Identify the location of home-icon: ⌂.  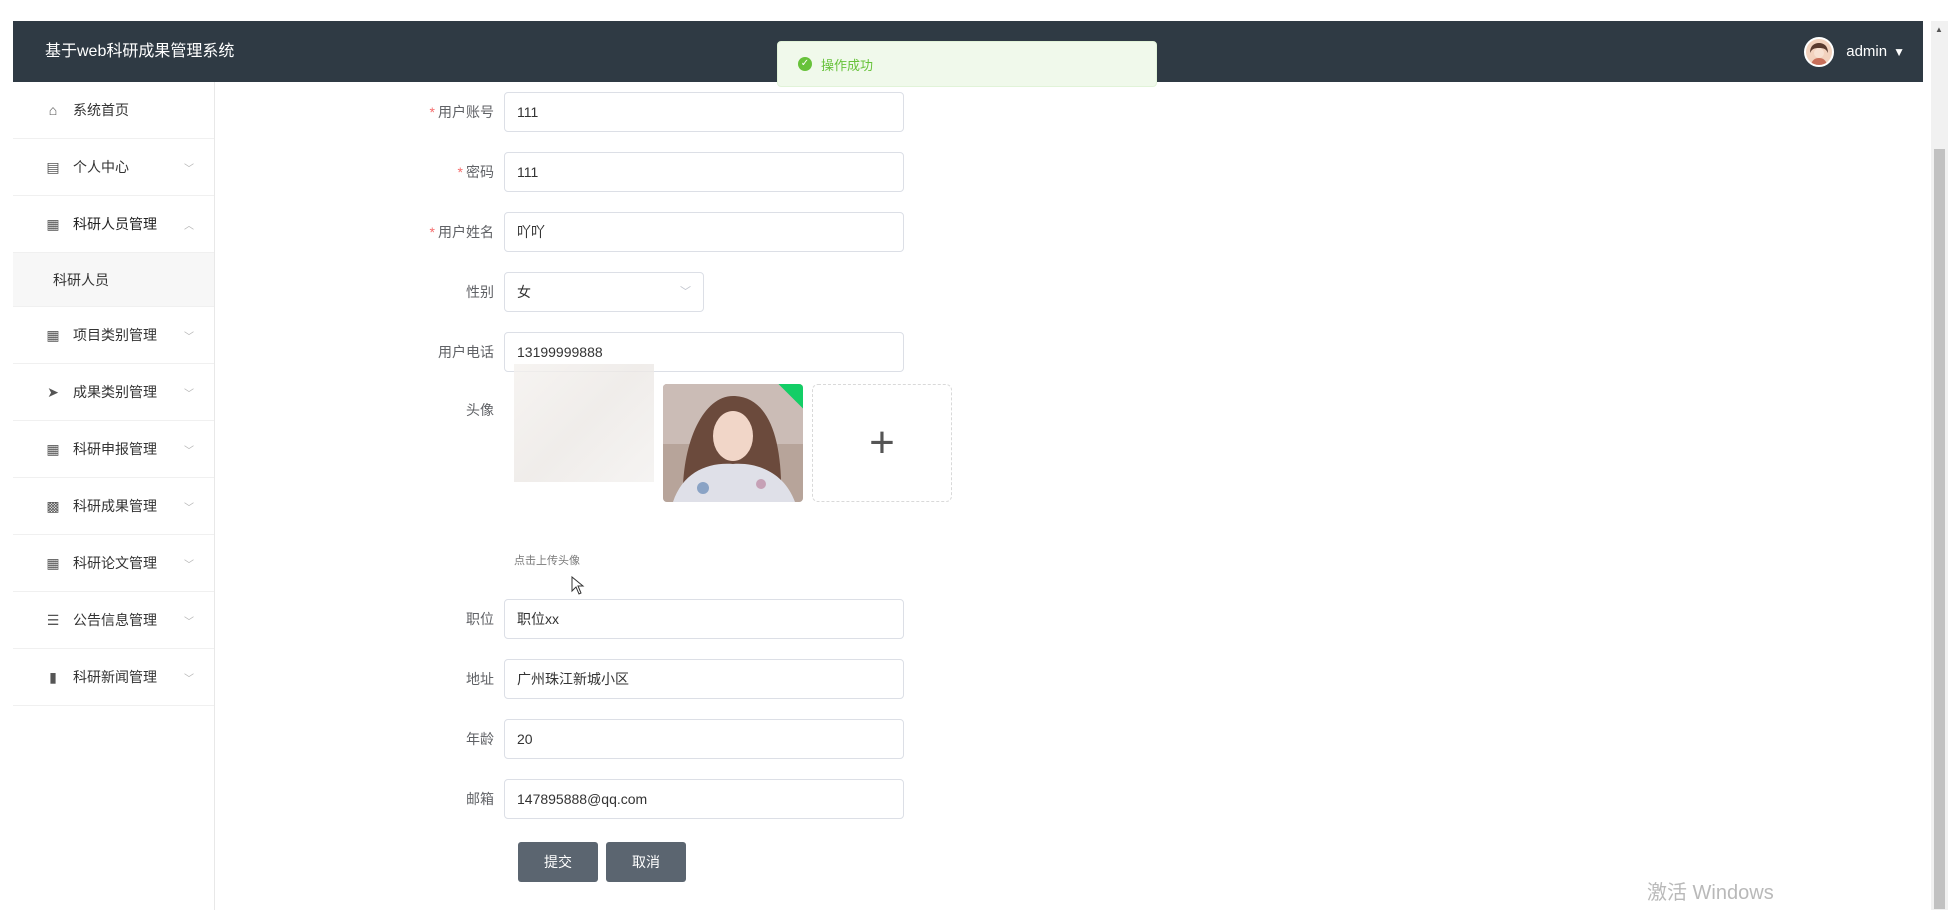
(53, 110).